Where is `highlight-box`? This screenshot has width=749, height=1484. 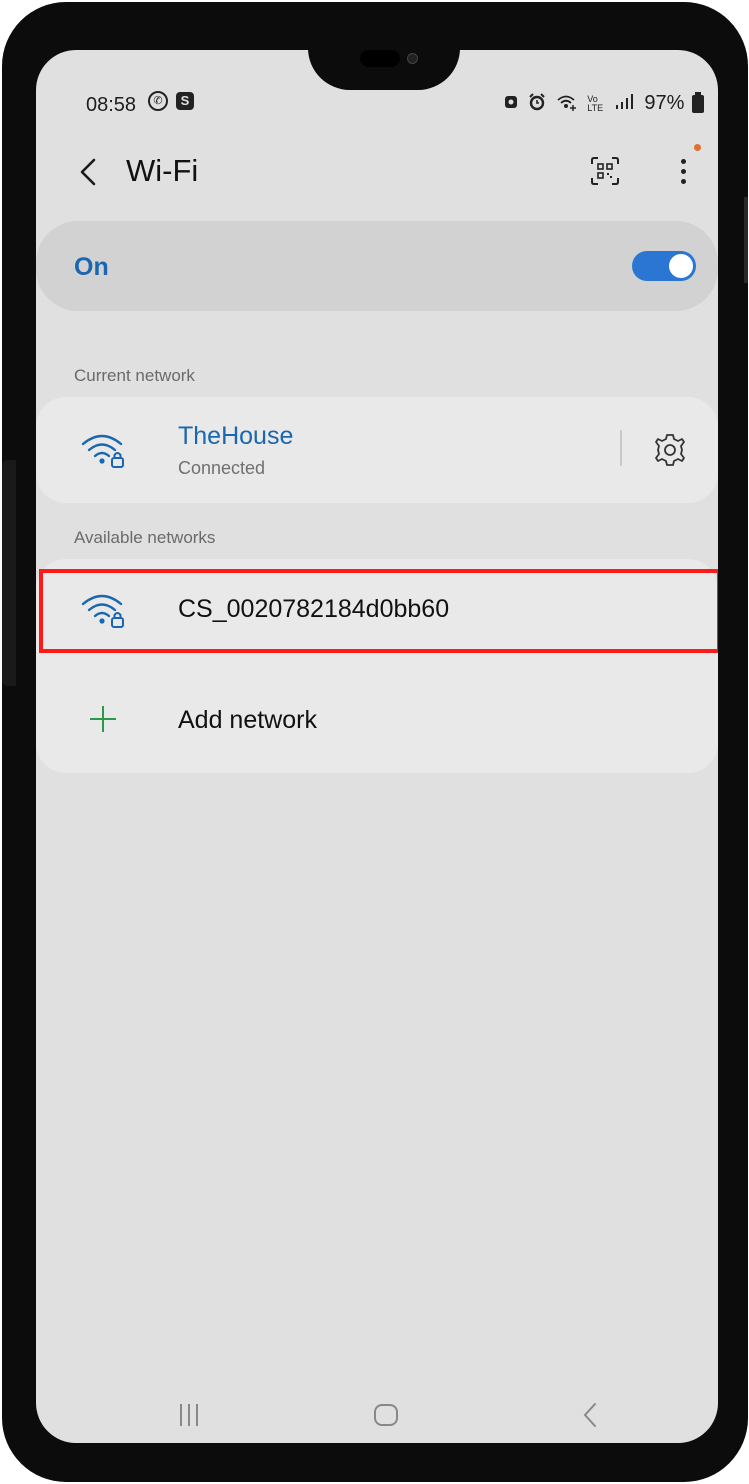
highlight-box is located at coordinates (378, 611).